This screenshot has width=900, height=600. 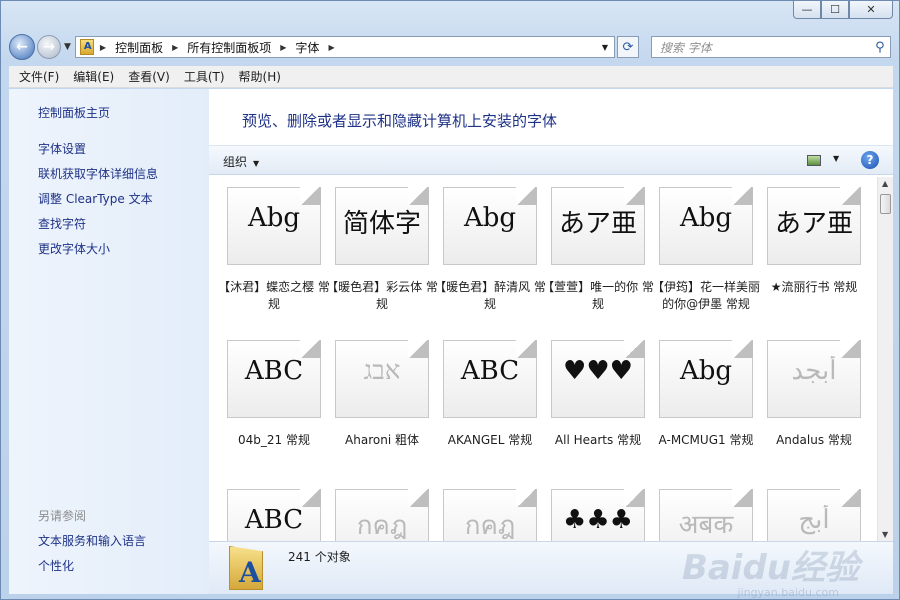 What do you see at coordinates (551, 160) in the screenshot?
I see `command-bar: 组织 ▼ ▼ ?` at bounding box center [551, 160].